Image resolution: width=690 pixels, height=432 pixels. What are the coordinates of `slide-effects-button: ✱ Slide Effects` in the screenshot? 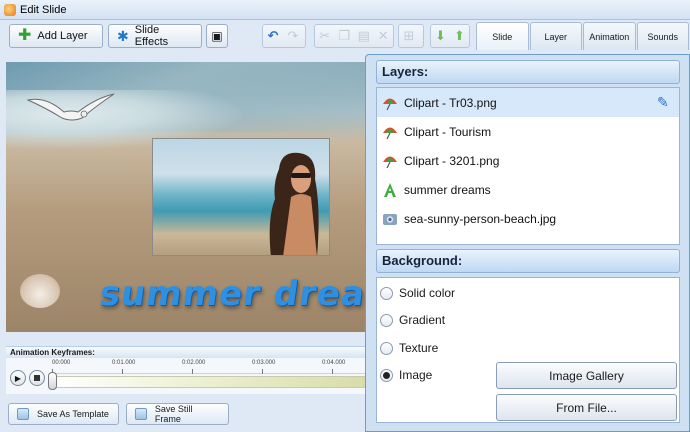 It's located at (155, 36).